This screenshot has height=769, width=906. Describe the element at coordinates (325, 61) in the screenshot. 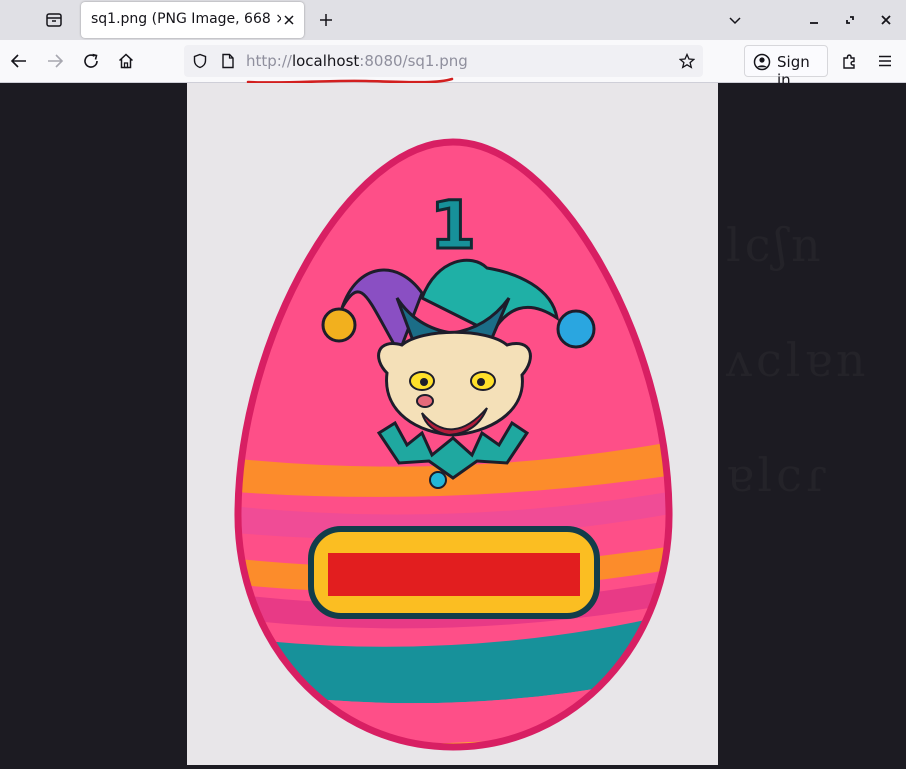

I see `url-host: localhost` at that location.